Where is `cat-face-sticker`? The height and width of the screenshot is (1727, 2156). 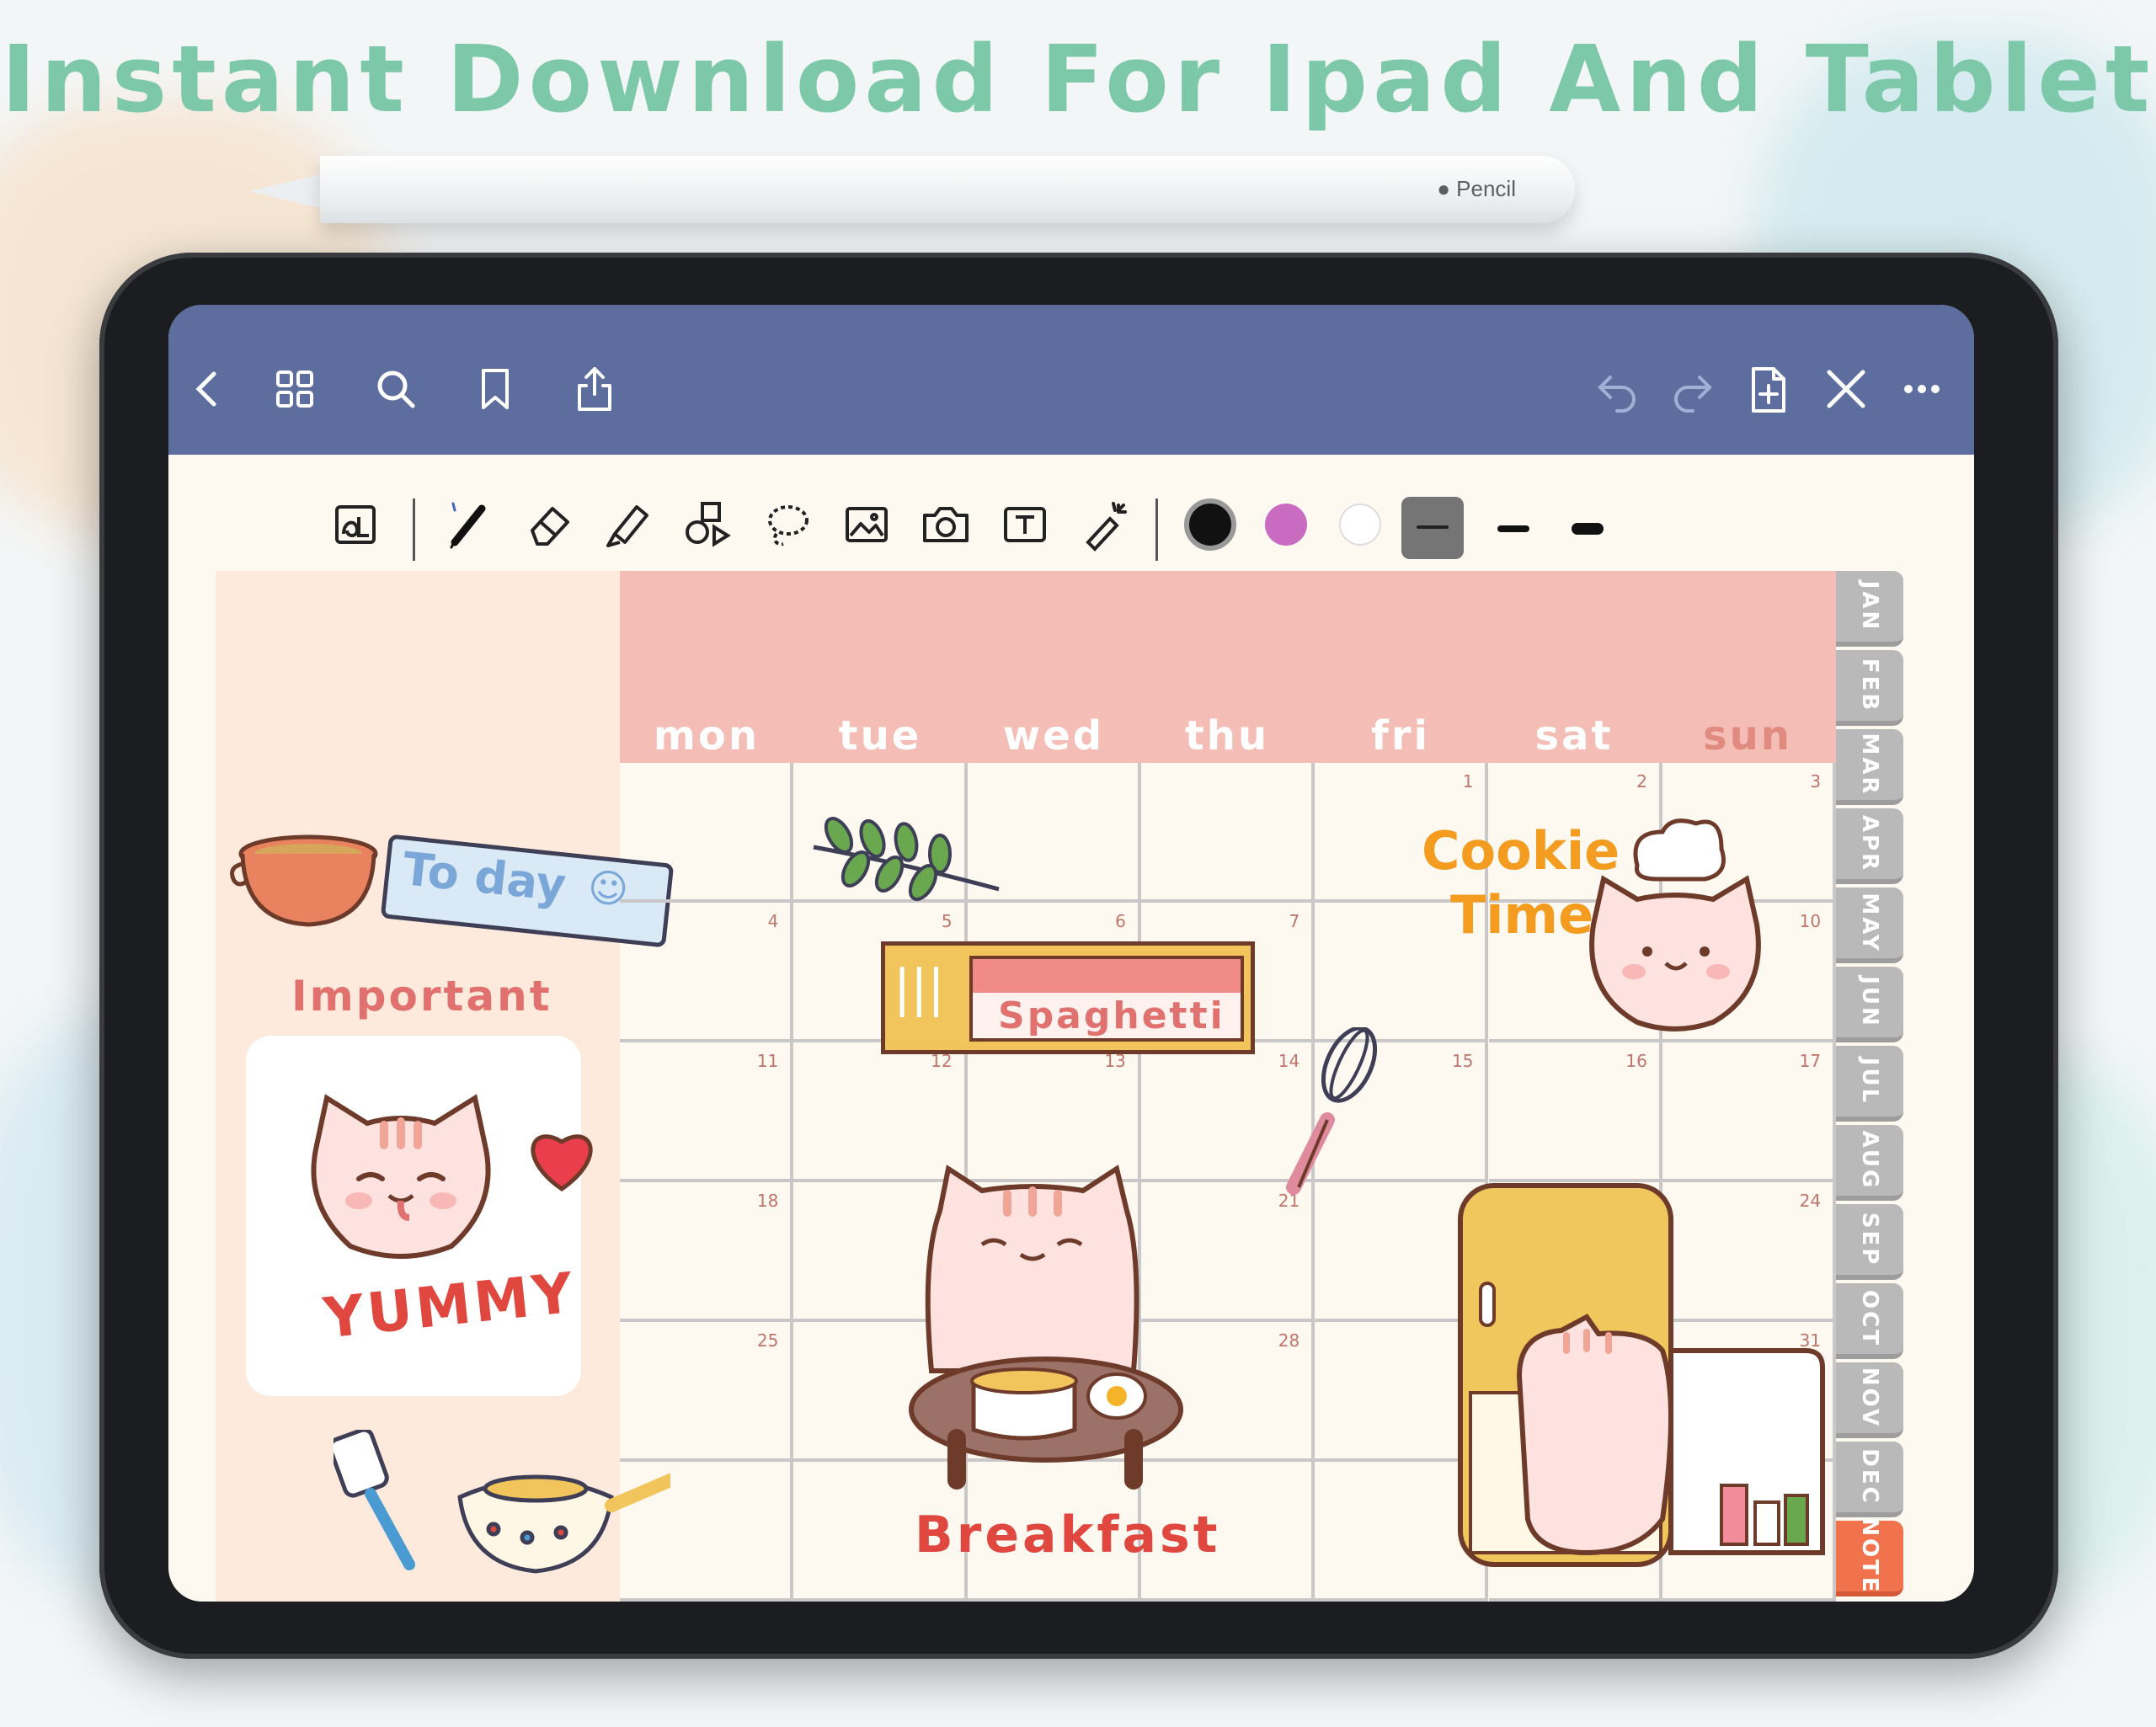
cat-face-sticker is located at coordinates (401, 1177).